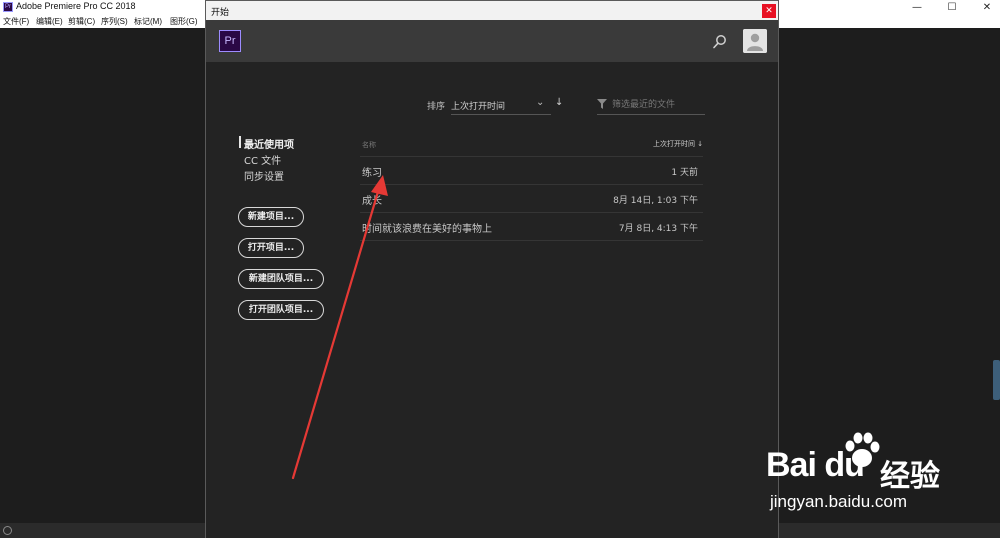 This screenshot has width=1000, height=538. Describe the element at coordinates (815, 465) in the screenshot. I see `watermark-logo: Bai du` at that location.